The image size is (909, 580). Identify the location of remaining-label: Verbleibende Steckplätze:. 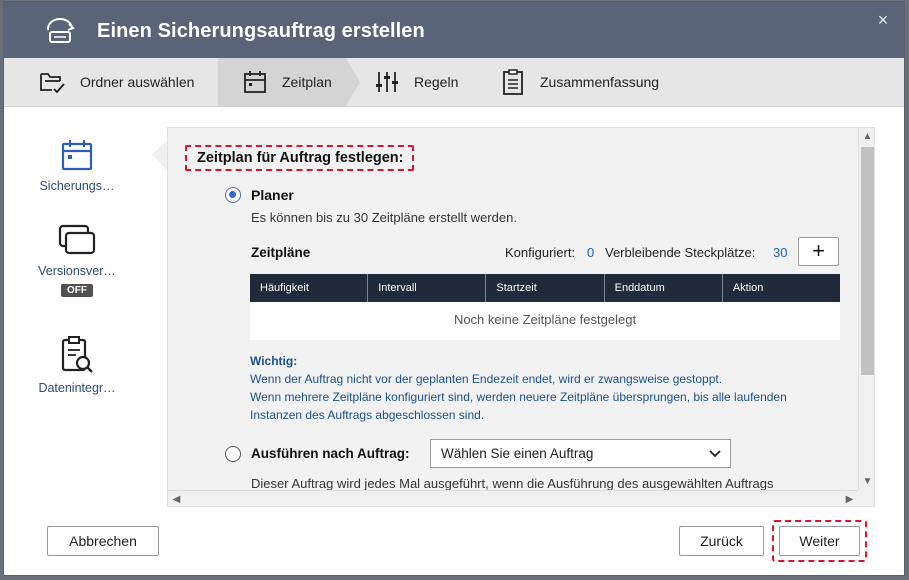
(680, 252).